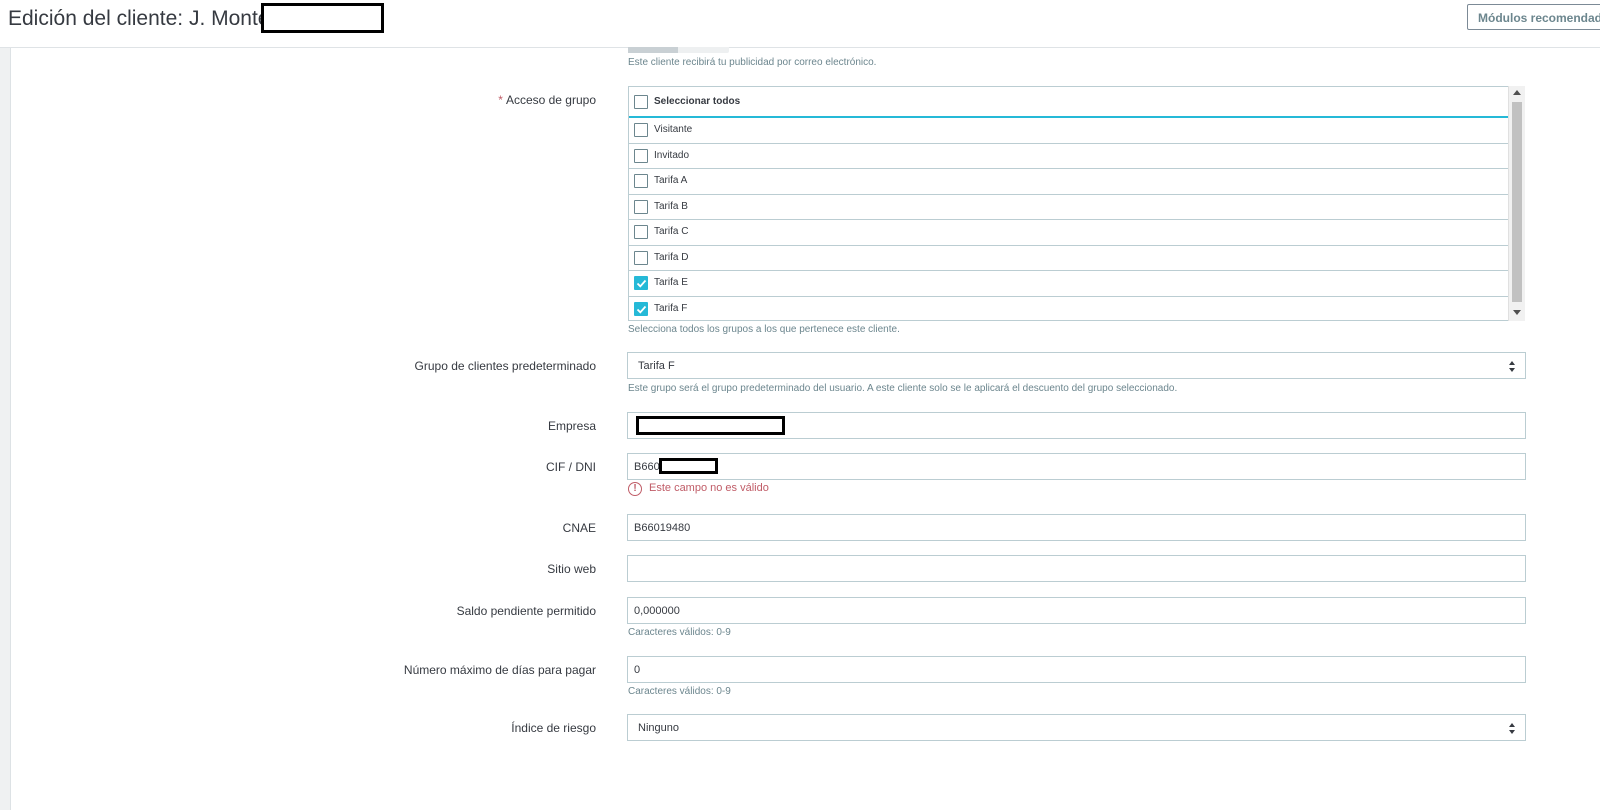 The image size is (1600, 810). Describe the element at coordinates (672, 155) in the screenshot. I see `group-label: Invitado` at that location.